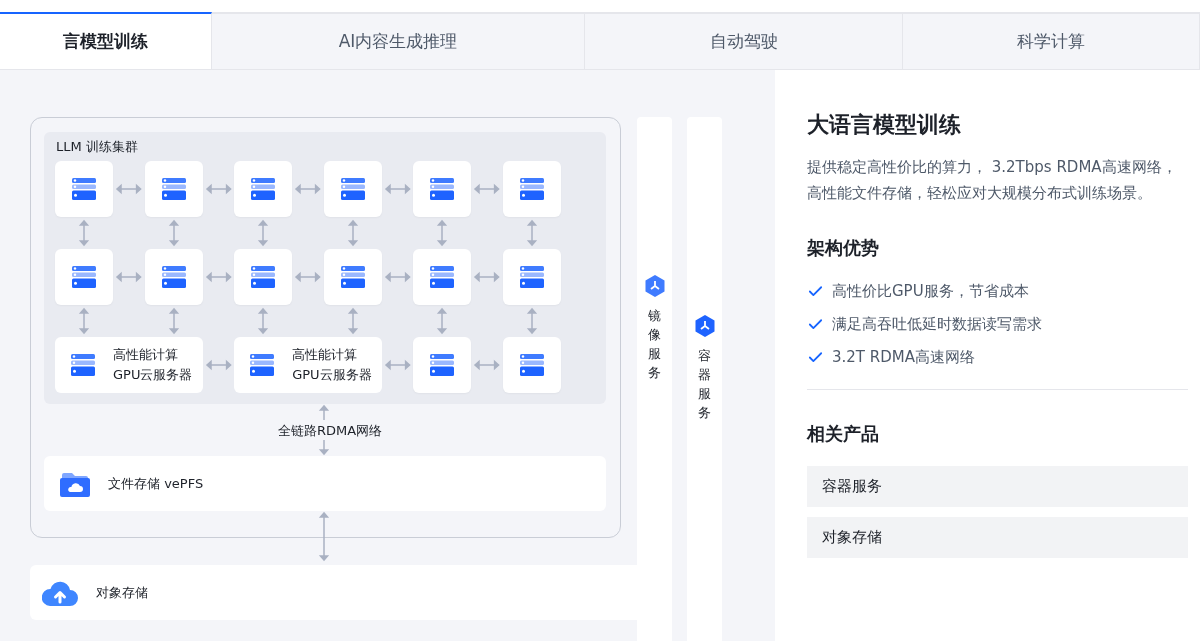 The image size is (1200, 641). I want to click on cluster-title: LLM 训练集群, so click(97, 147).